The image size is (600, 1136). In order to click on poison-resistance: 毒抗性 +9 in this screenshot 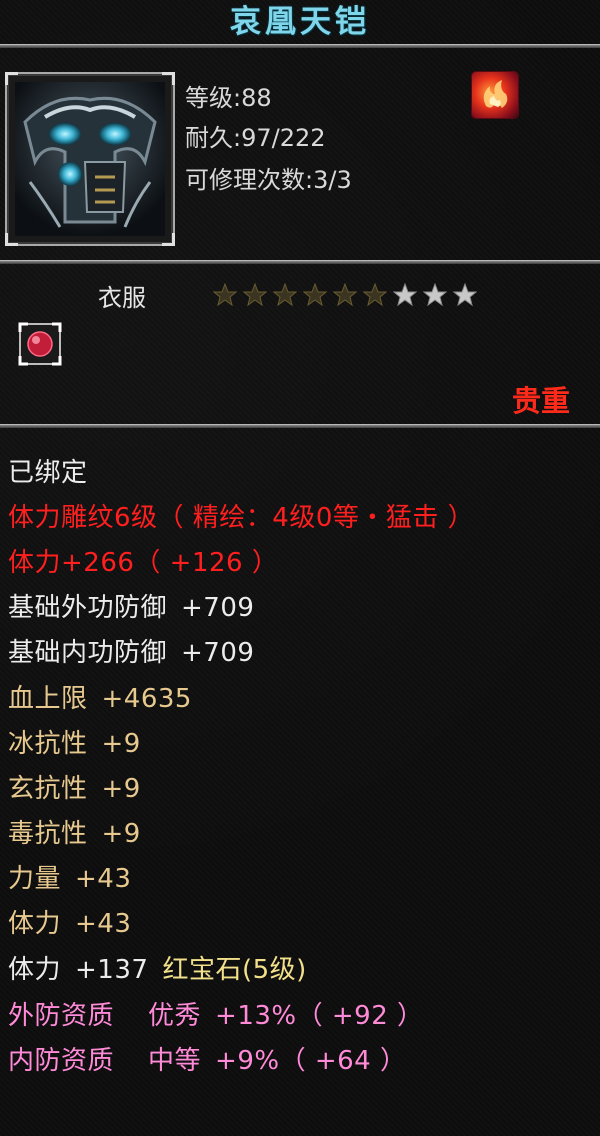, I will do `click(74, 834)`.